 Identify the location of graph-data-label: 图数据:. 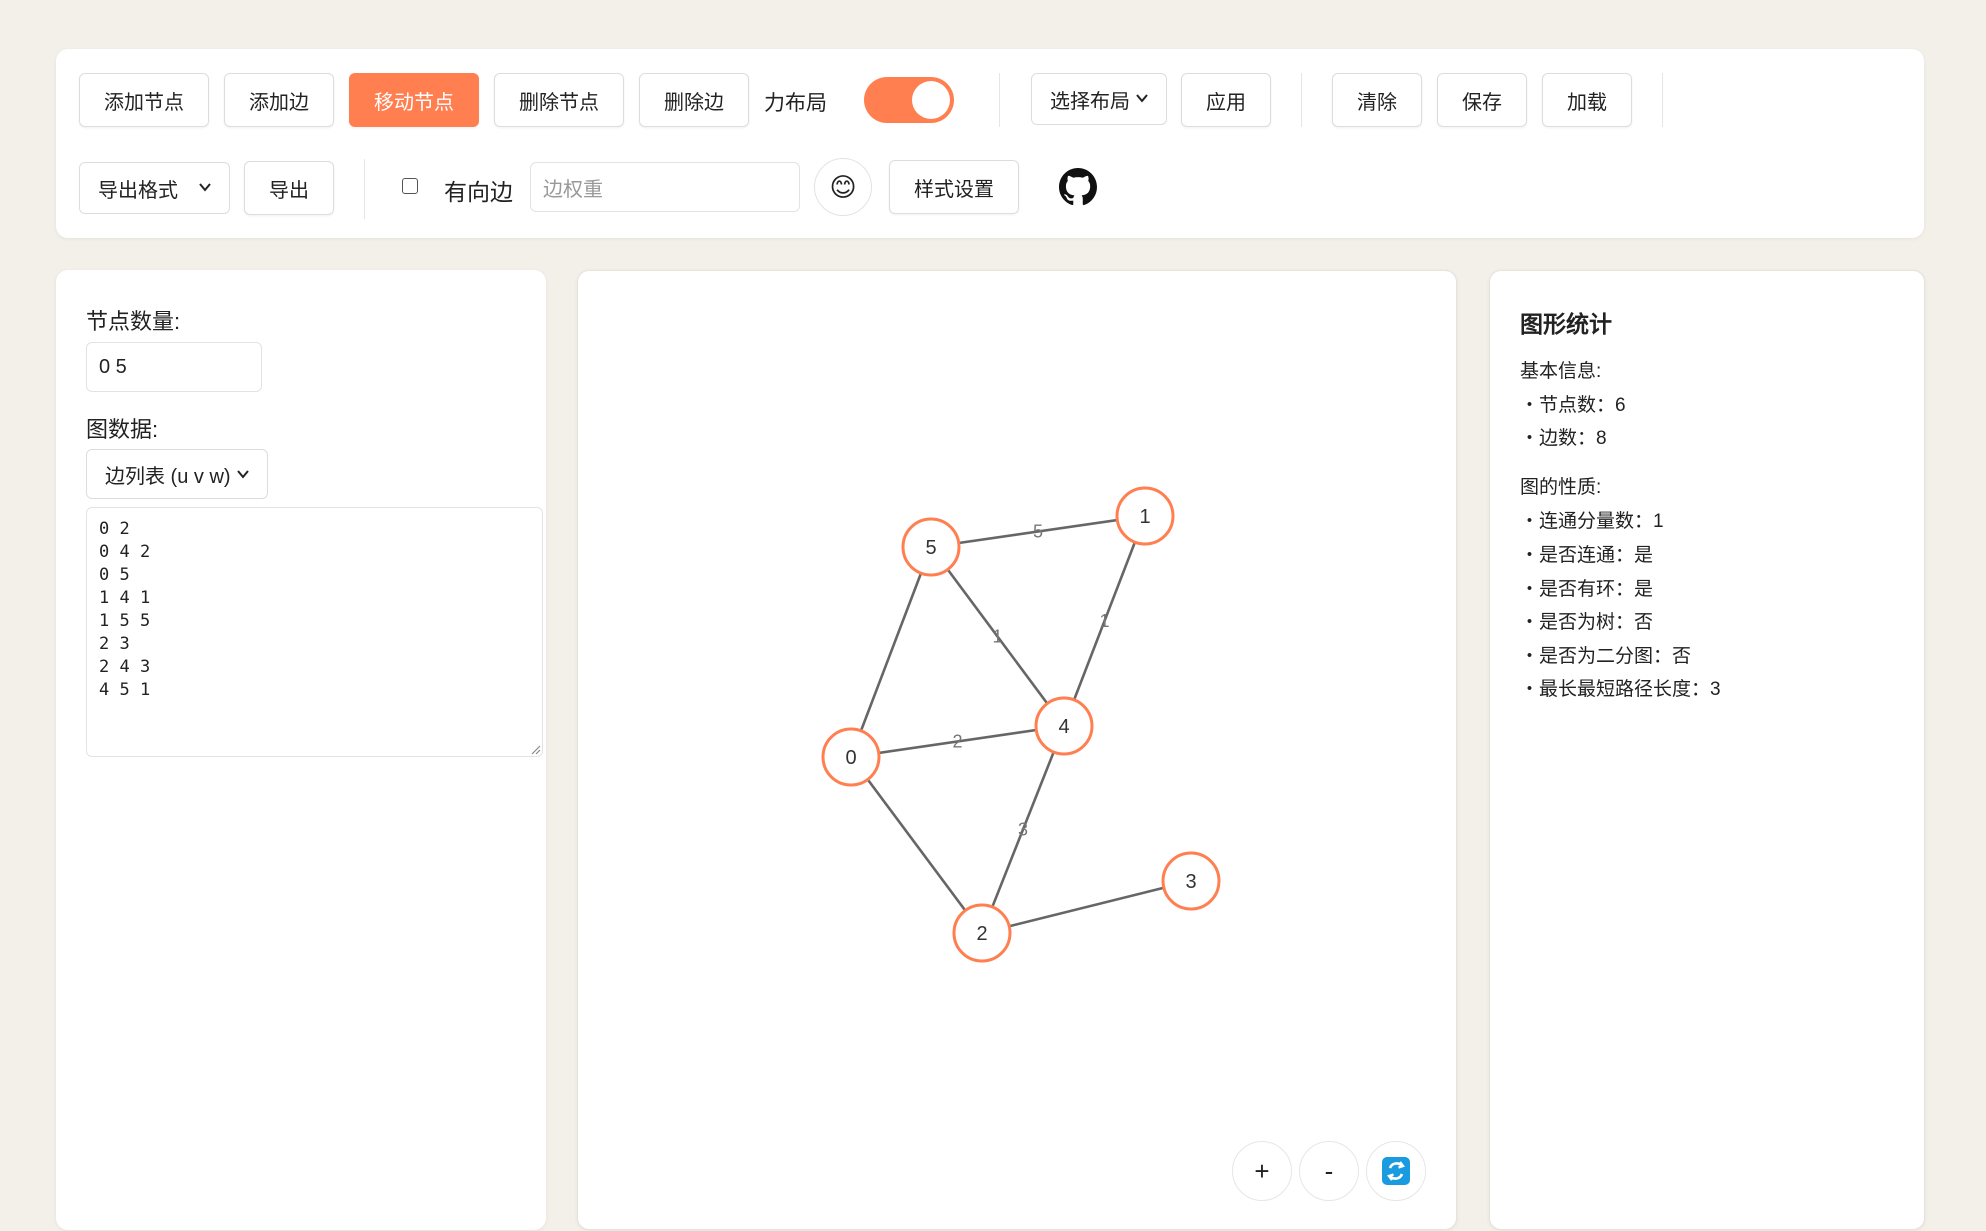
(122, 429).